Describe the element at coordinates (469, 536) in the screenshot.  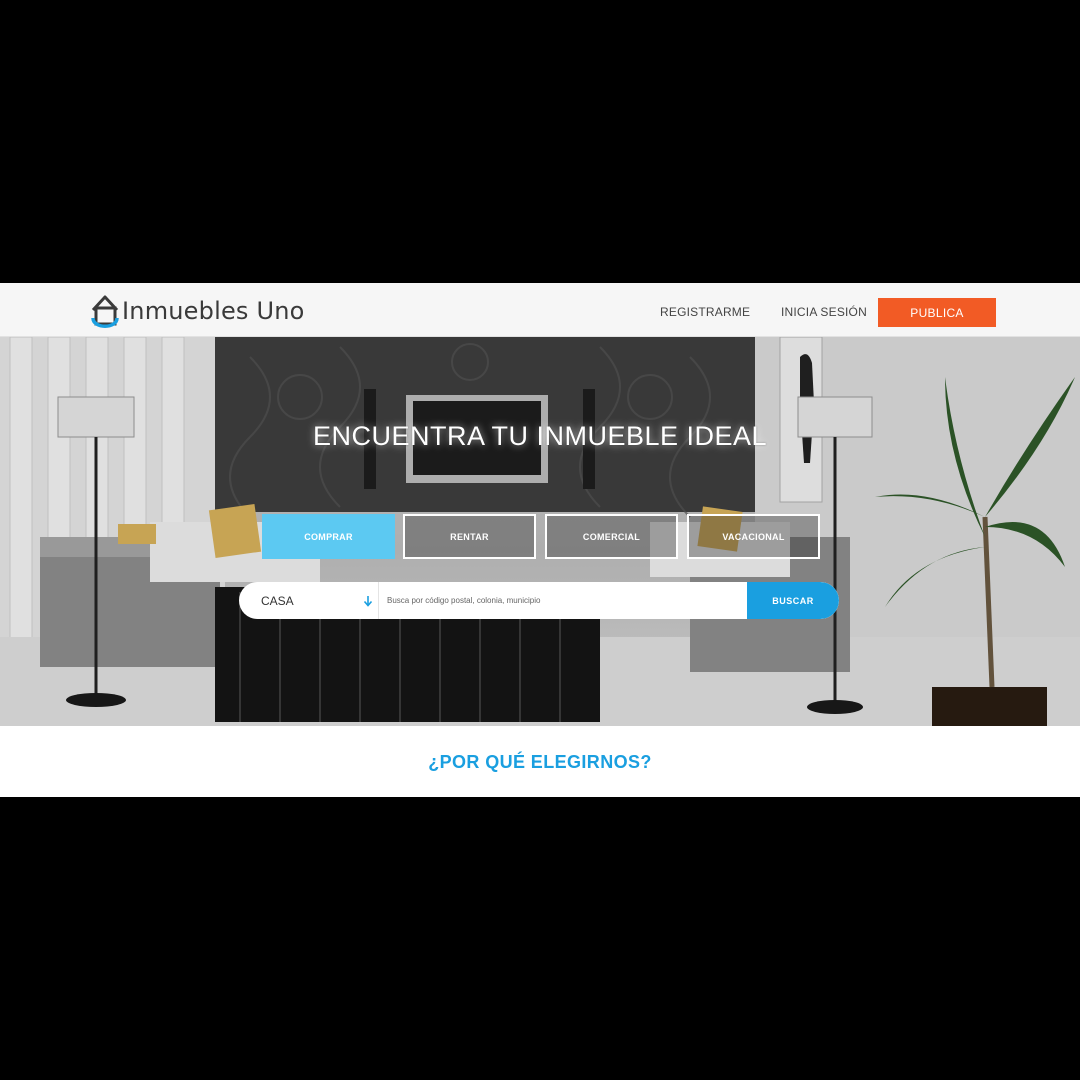
I see `tab-rentar: RENTAR` at that location.